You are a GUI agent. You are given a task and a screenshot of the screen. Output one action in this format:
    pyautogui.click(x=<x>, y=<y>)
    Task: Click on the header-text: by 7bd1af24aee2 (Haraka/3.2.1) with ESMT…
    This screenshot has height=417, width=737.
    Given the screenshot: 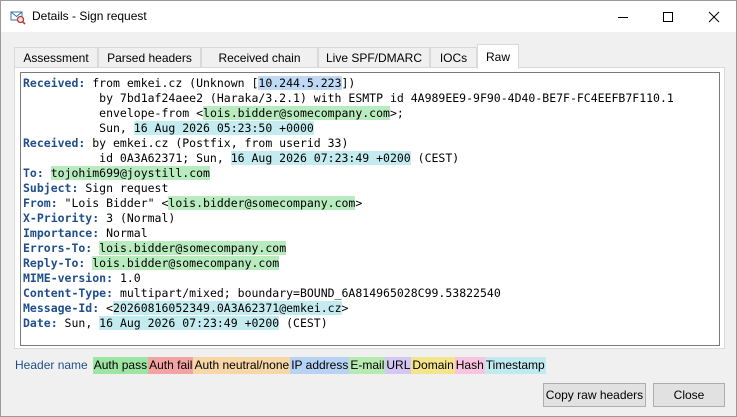 What is the action you would take?
    pyautogui.click(x=348, y=98)
    